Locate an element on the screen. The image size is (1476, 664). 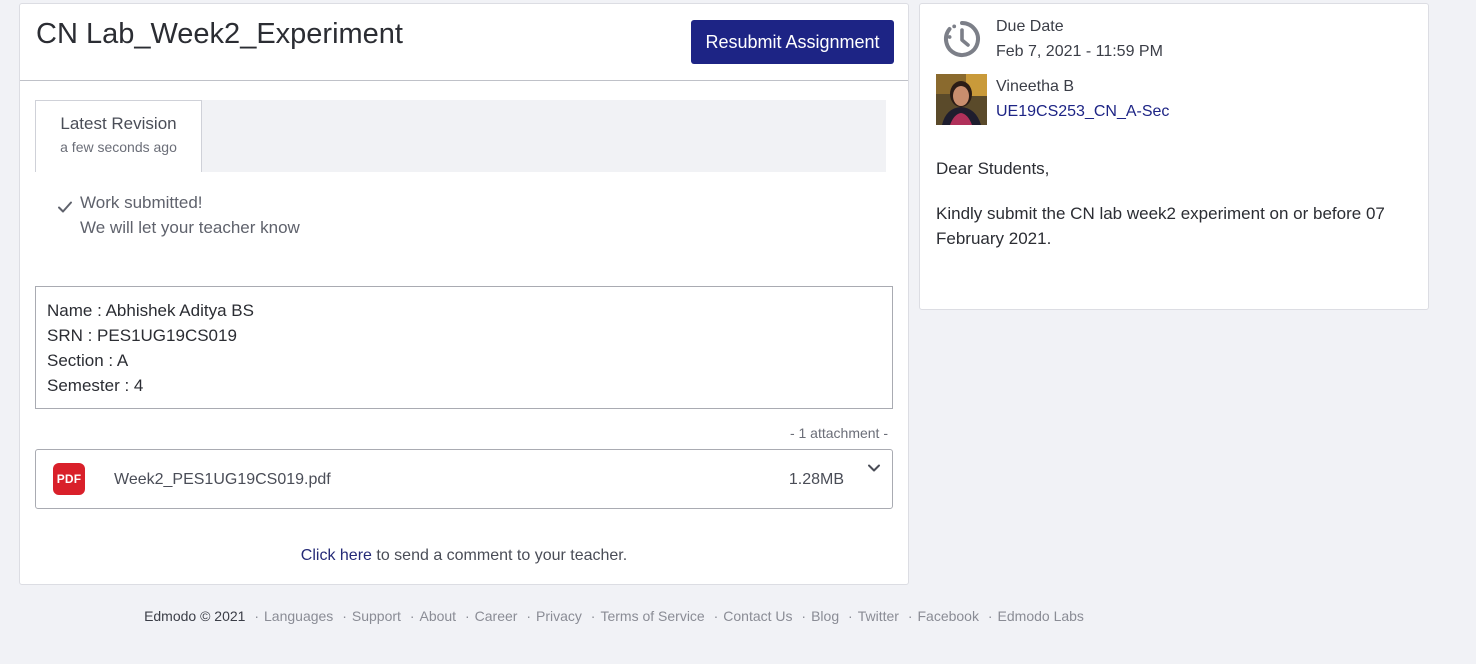
teacher-name: Vineetha B is located at coordinates (1035, 87).